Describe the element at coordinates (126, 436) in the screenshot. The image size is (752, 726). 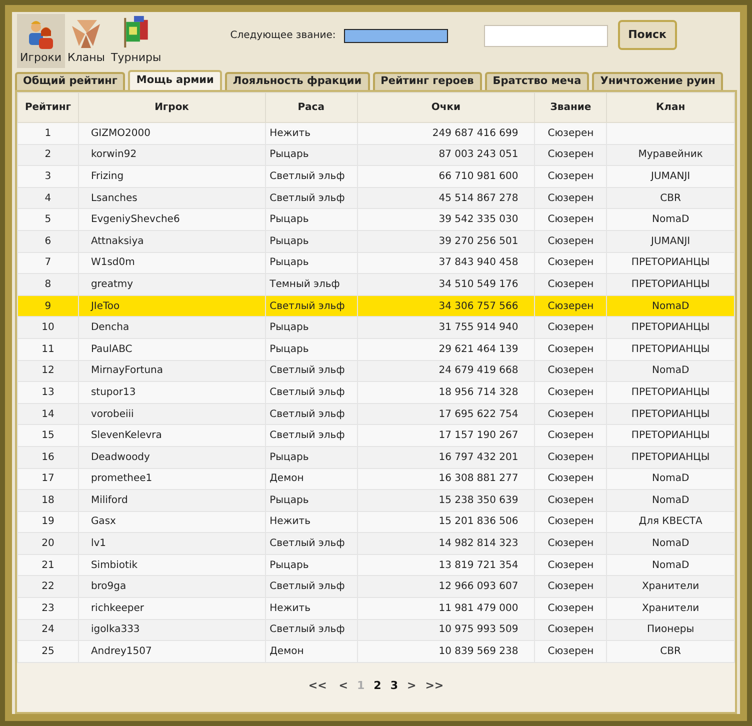
I see `table-cell: SlevenKelevra` at that location.